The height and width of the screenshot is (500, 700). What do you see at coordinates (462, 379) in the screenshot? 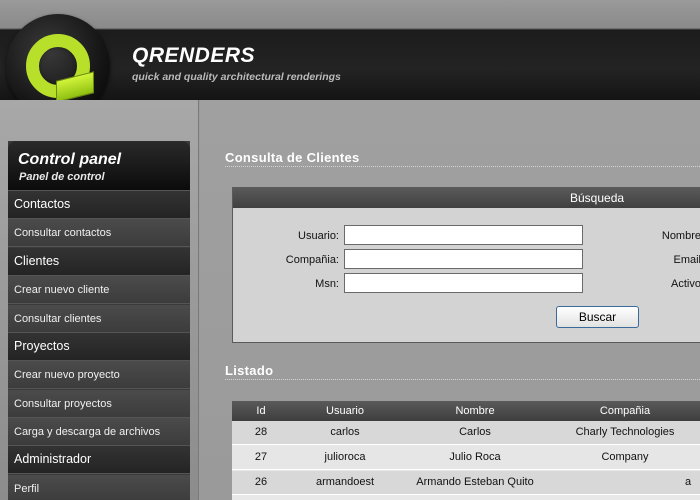
I see `listing-title-divider` at bounding box center [462, 379].